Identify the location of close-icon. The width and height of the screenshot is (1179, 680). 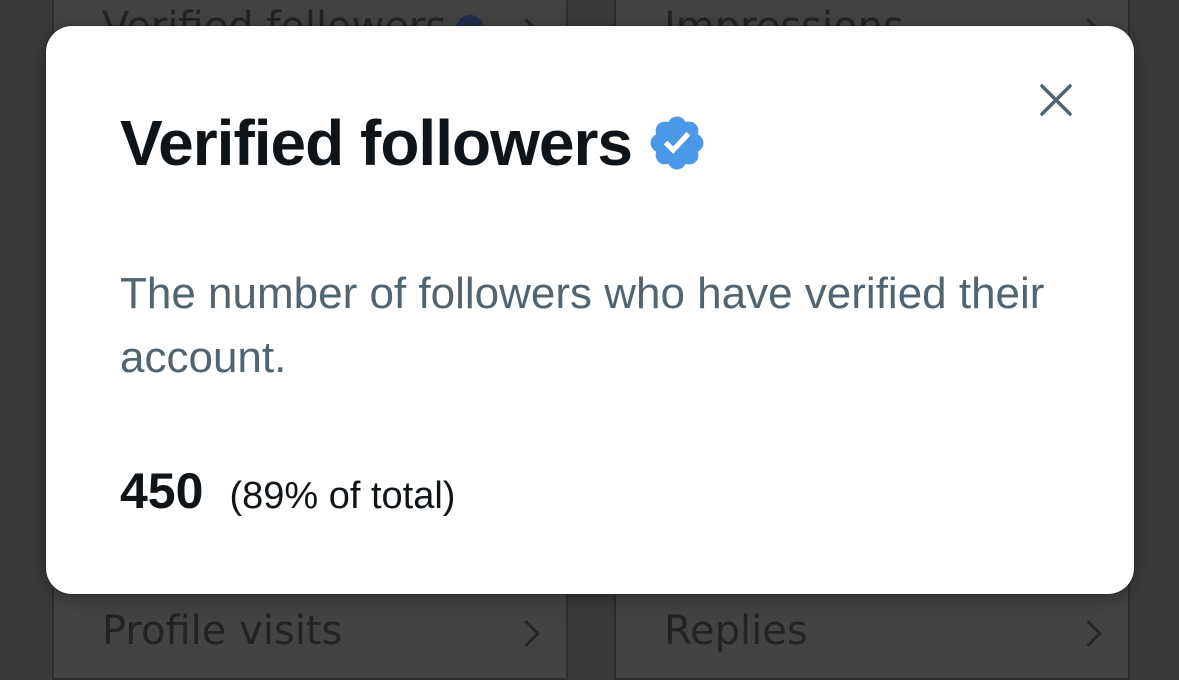
(1056, 100).